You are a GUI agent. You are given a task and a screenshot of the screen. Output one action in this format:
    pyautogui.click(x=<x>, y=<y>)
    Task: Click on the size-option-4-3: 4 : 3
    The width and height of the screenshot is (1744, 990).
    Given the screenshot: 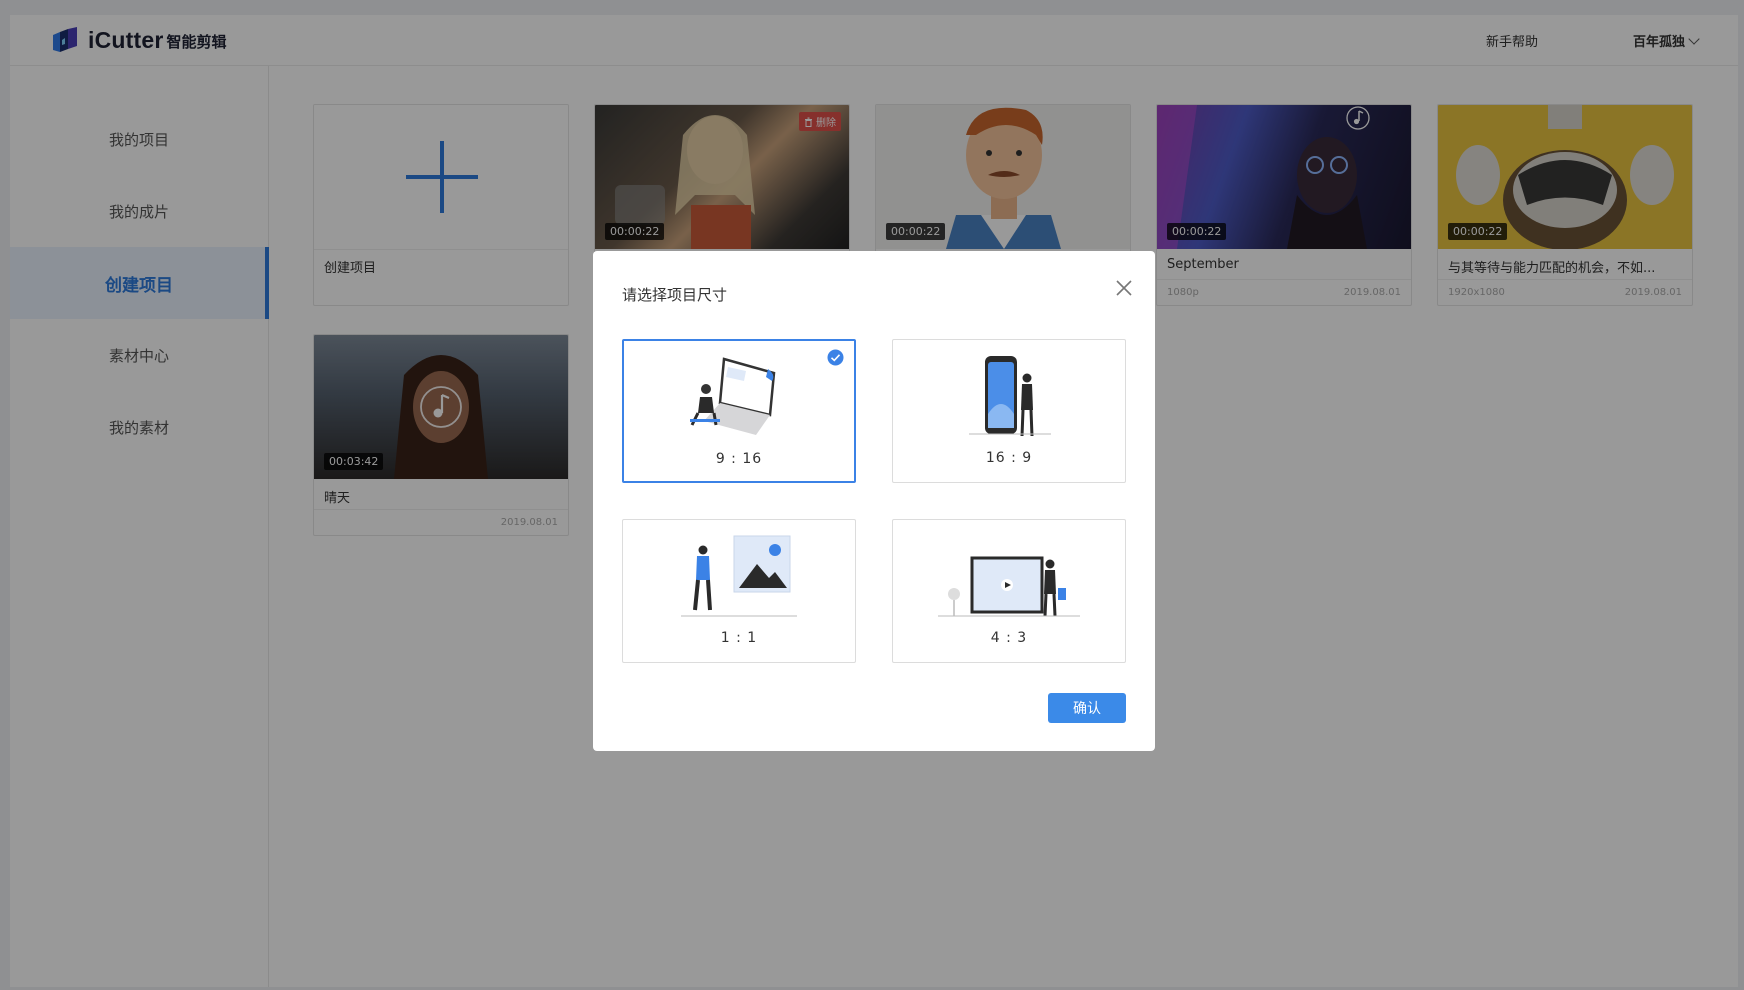 What is the action you would take?
    pyautogui.click(x=1009, y=591)
    